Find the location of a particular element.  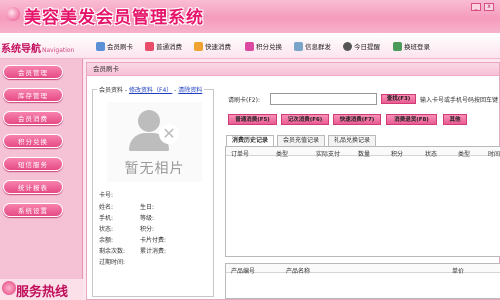

sidebar-item-inventory: 库存管理 is located at coordinates (33, 95).